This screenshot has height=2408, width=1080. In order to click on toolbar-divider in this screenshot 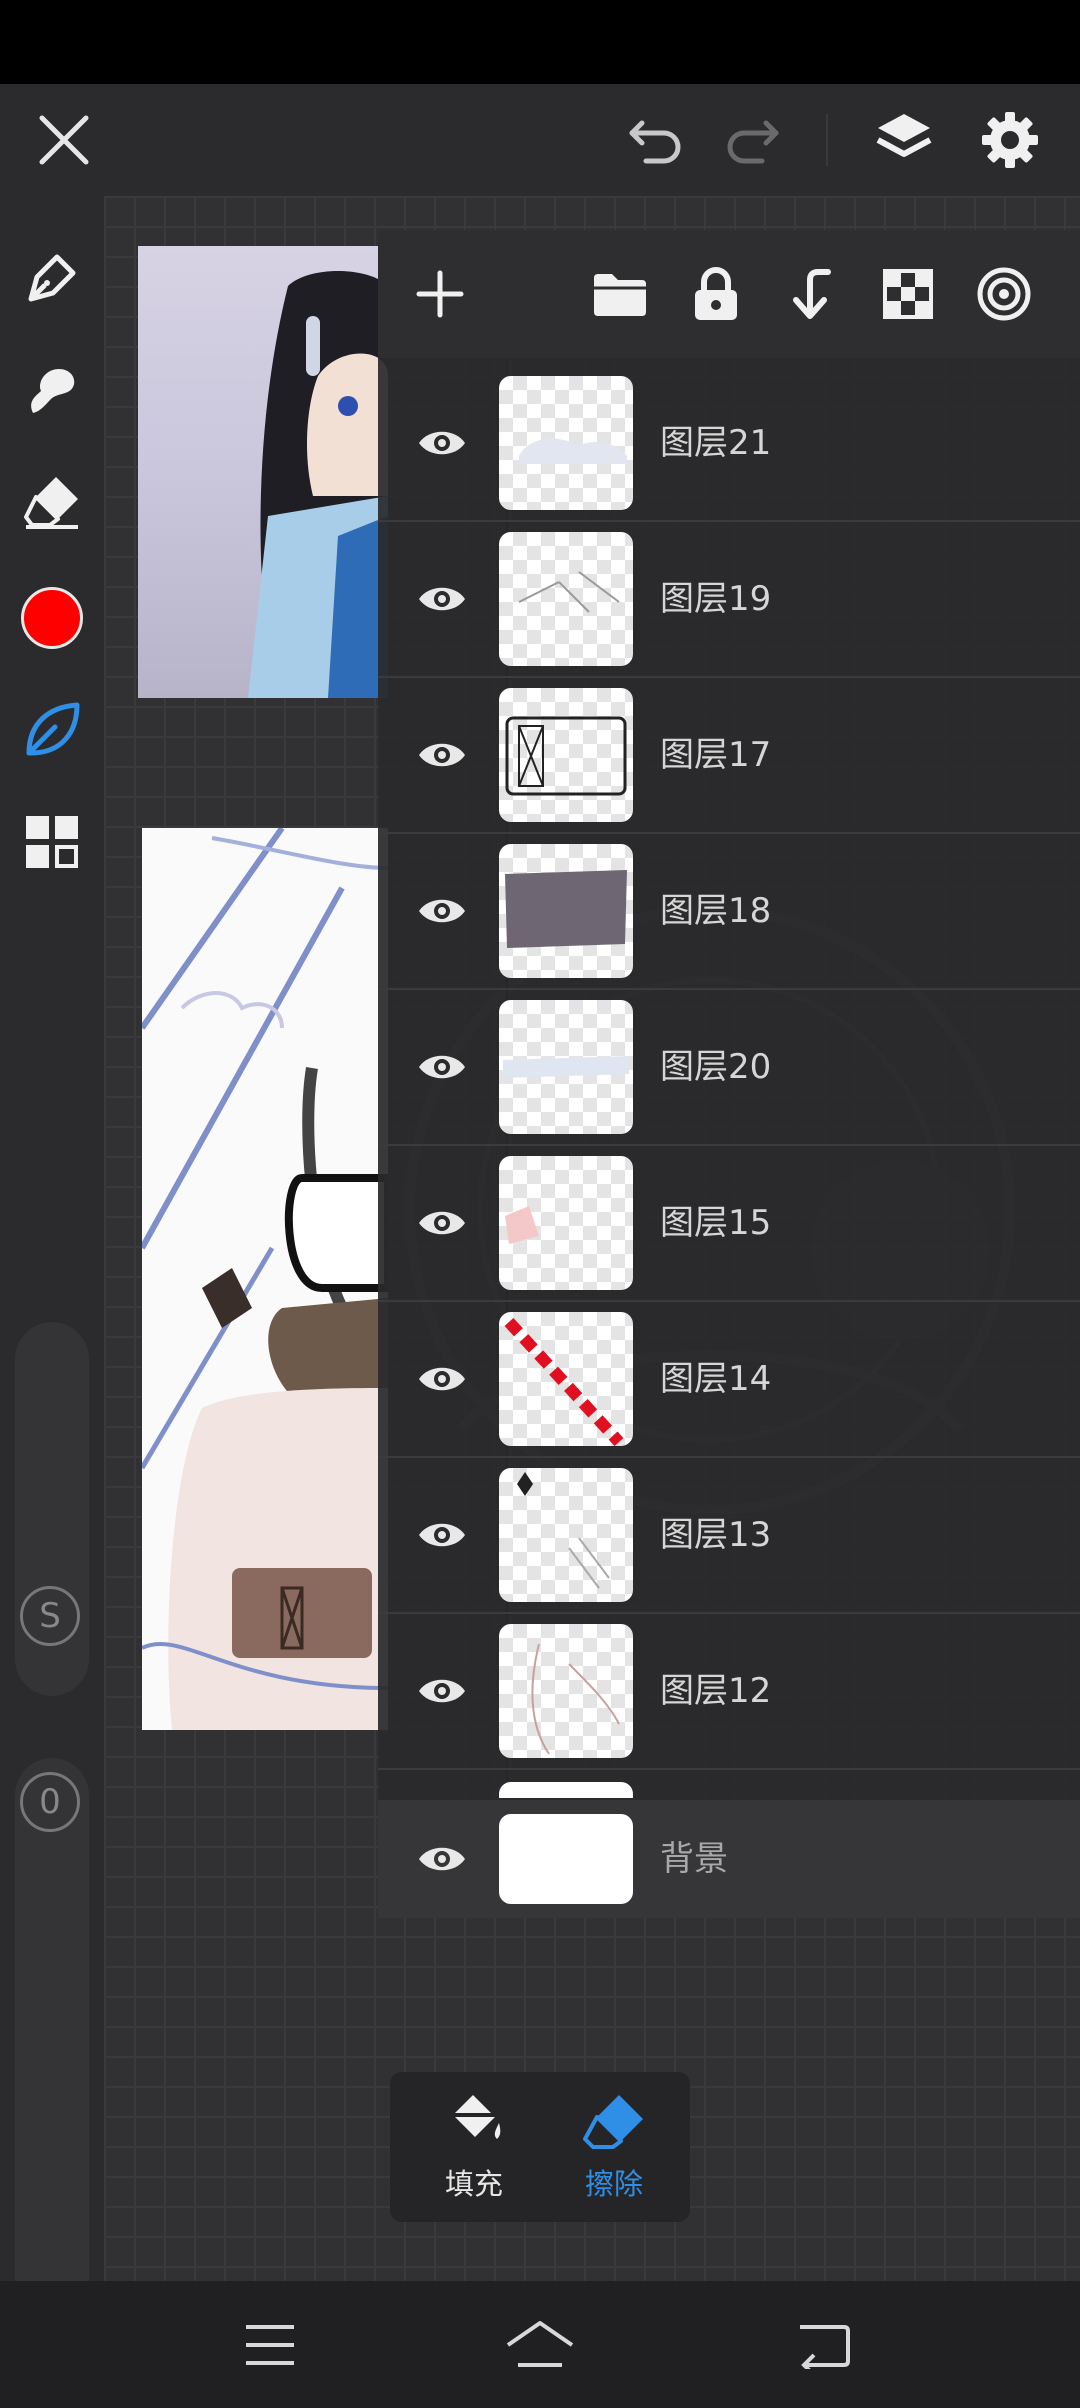, I will do `click(827, 140)`.